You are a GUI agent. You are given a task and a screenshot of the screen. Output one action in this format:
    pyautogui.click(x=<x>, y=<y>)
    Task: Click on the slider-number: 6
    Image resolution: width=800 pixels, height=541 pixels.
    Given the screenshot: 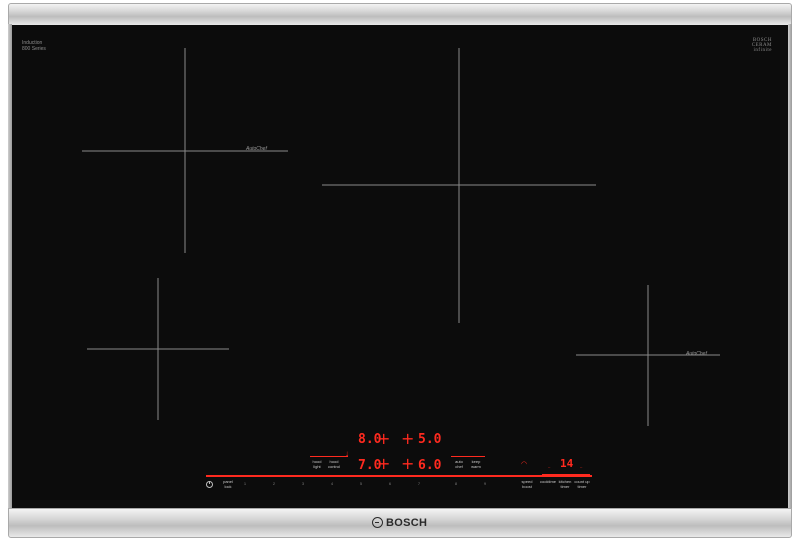 What is the action you would take?
    pyautogui.click(x=390, y=483)
    